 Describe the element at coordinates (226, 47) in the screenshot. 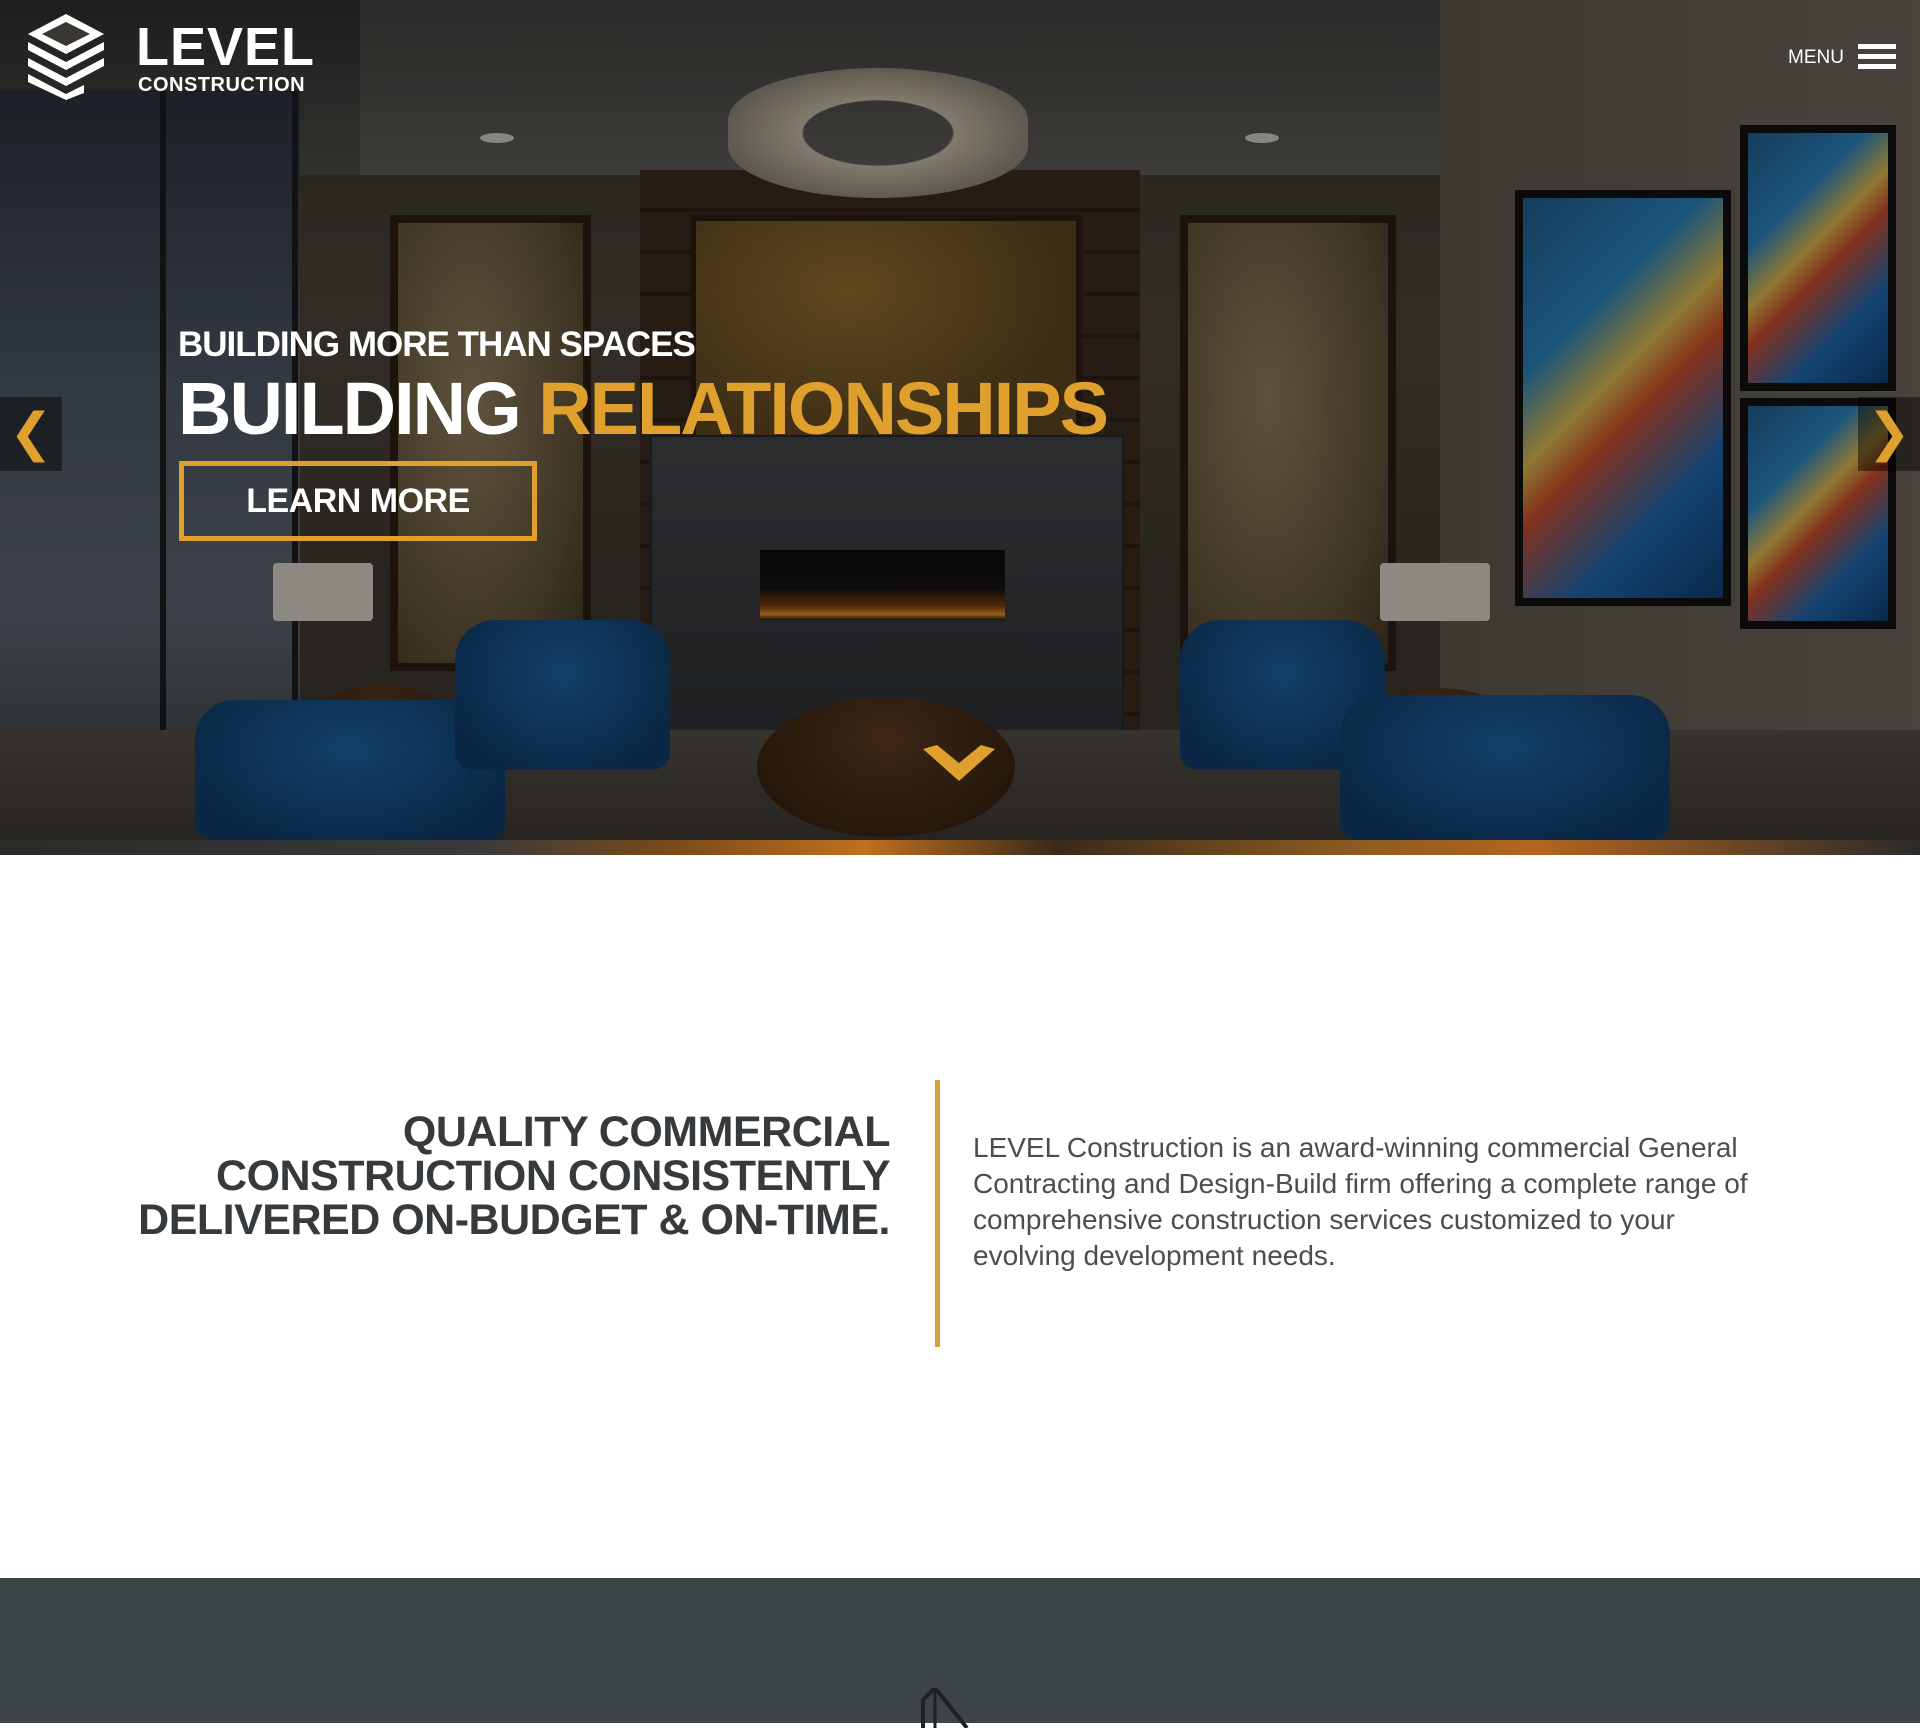

I see `logo-wordmark: LEVEL` at that location.